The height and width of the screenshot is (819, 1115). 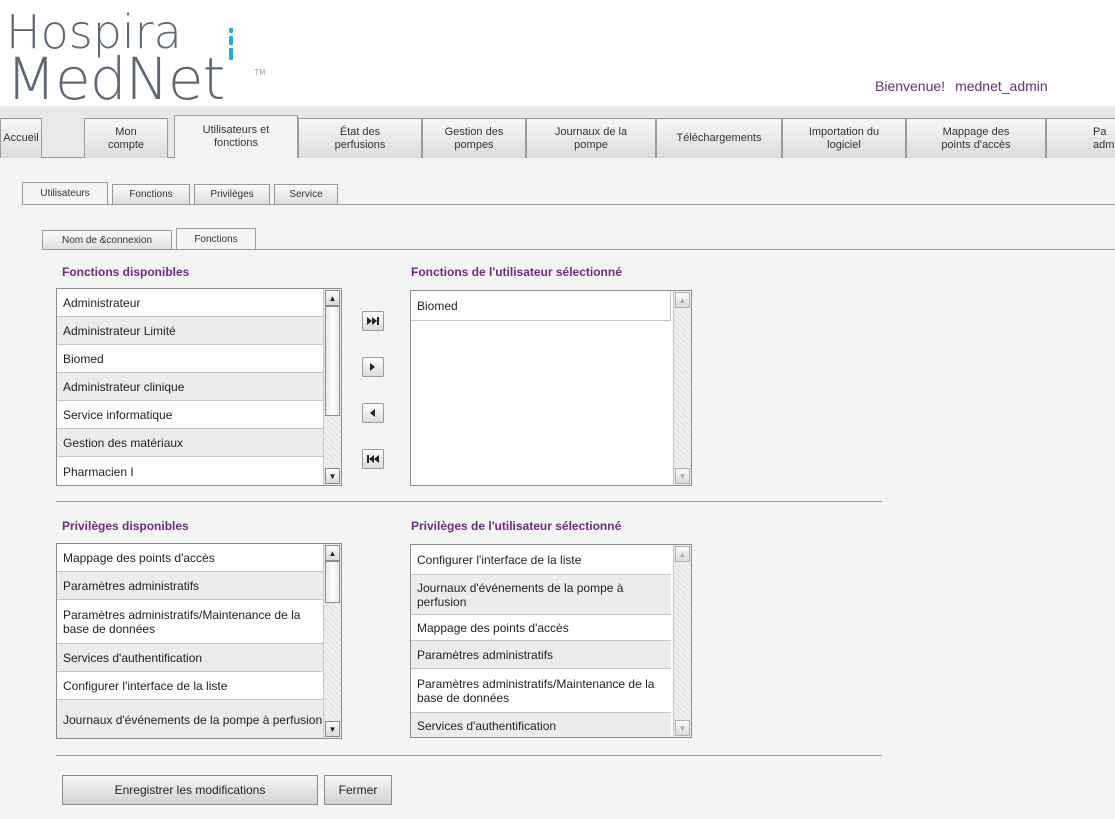 What do you see at coordinates (115, 79) in the screenshot?
I see `logo-line-2: MedNet` at bounding box center [115, 79].